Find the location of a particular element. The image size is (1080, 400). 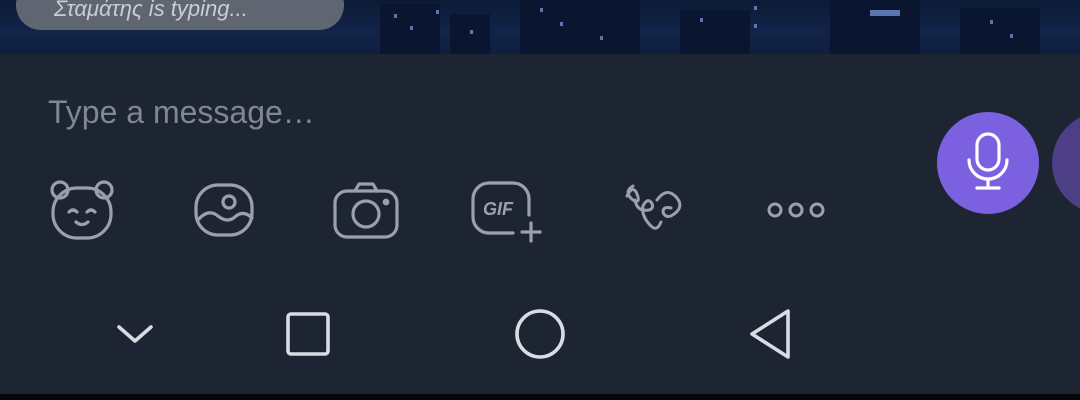

gallery-icon is located at coordinates (224, 210).